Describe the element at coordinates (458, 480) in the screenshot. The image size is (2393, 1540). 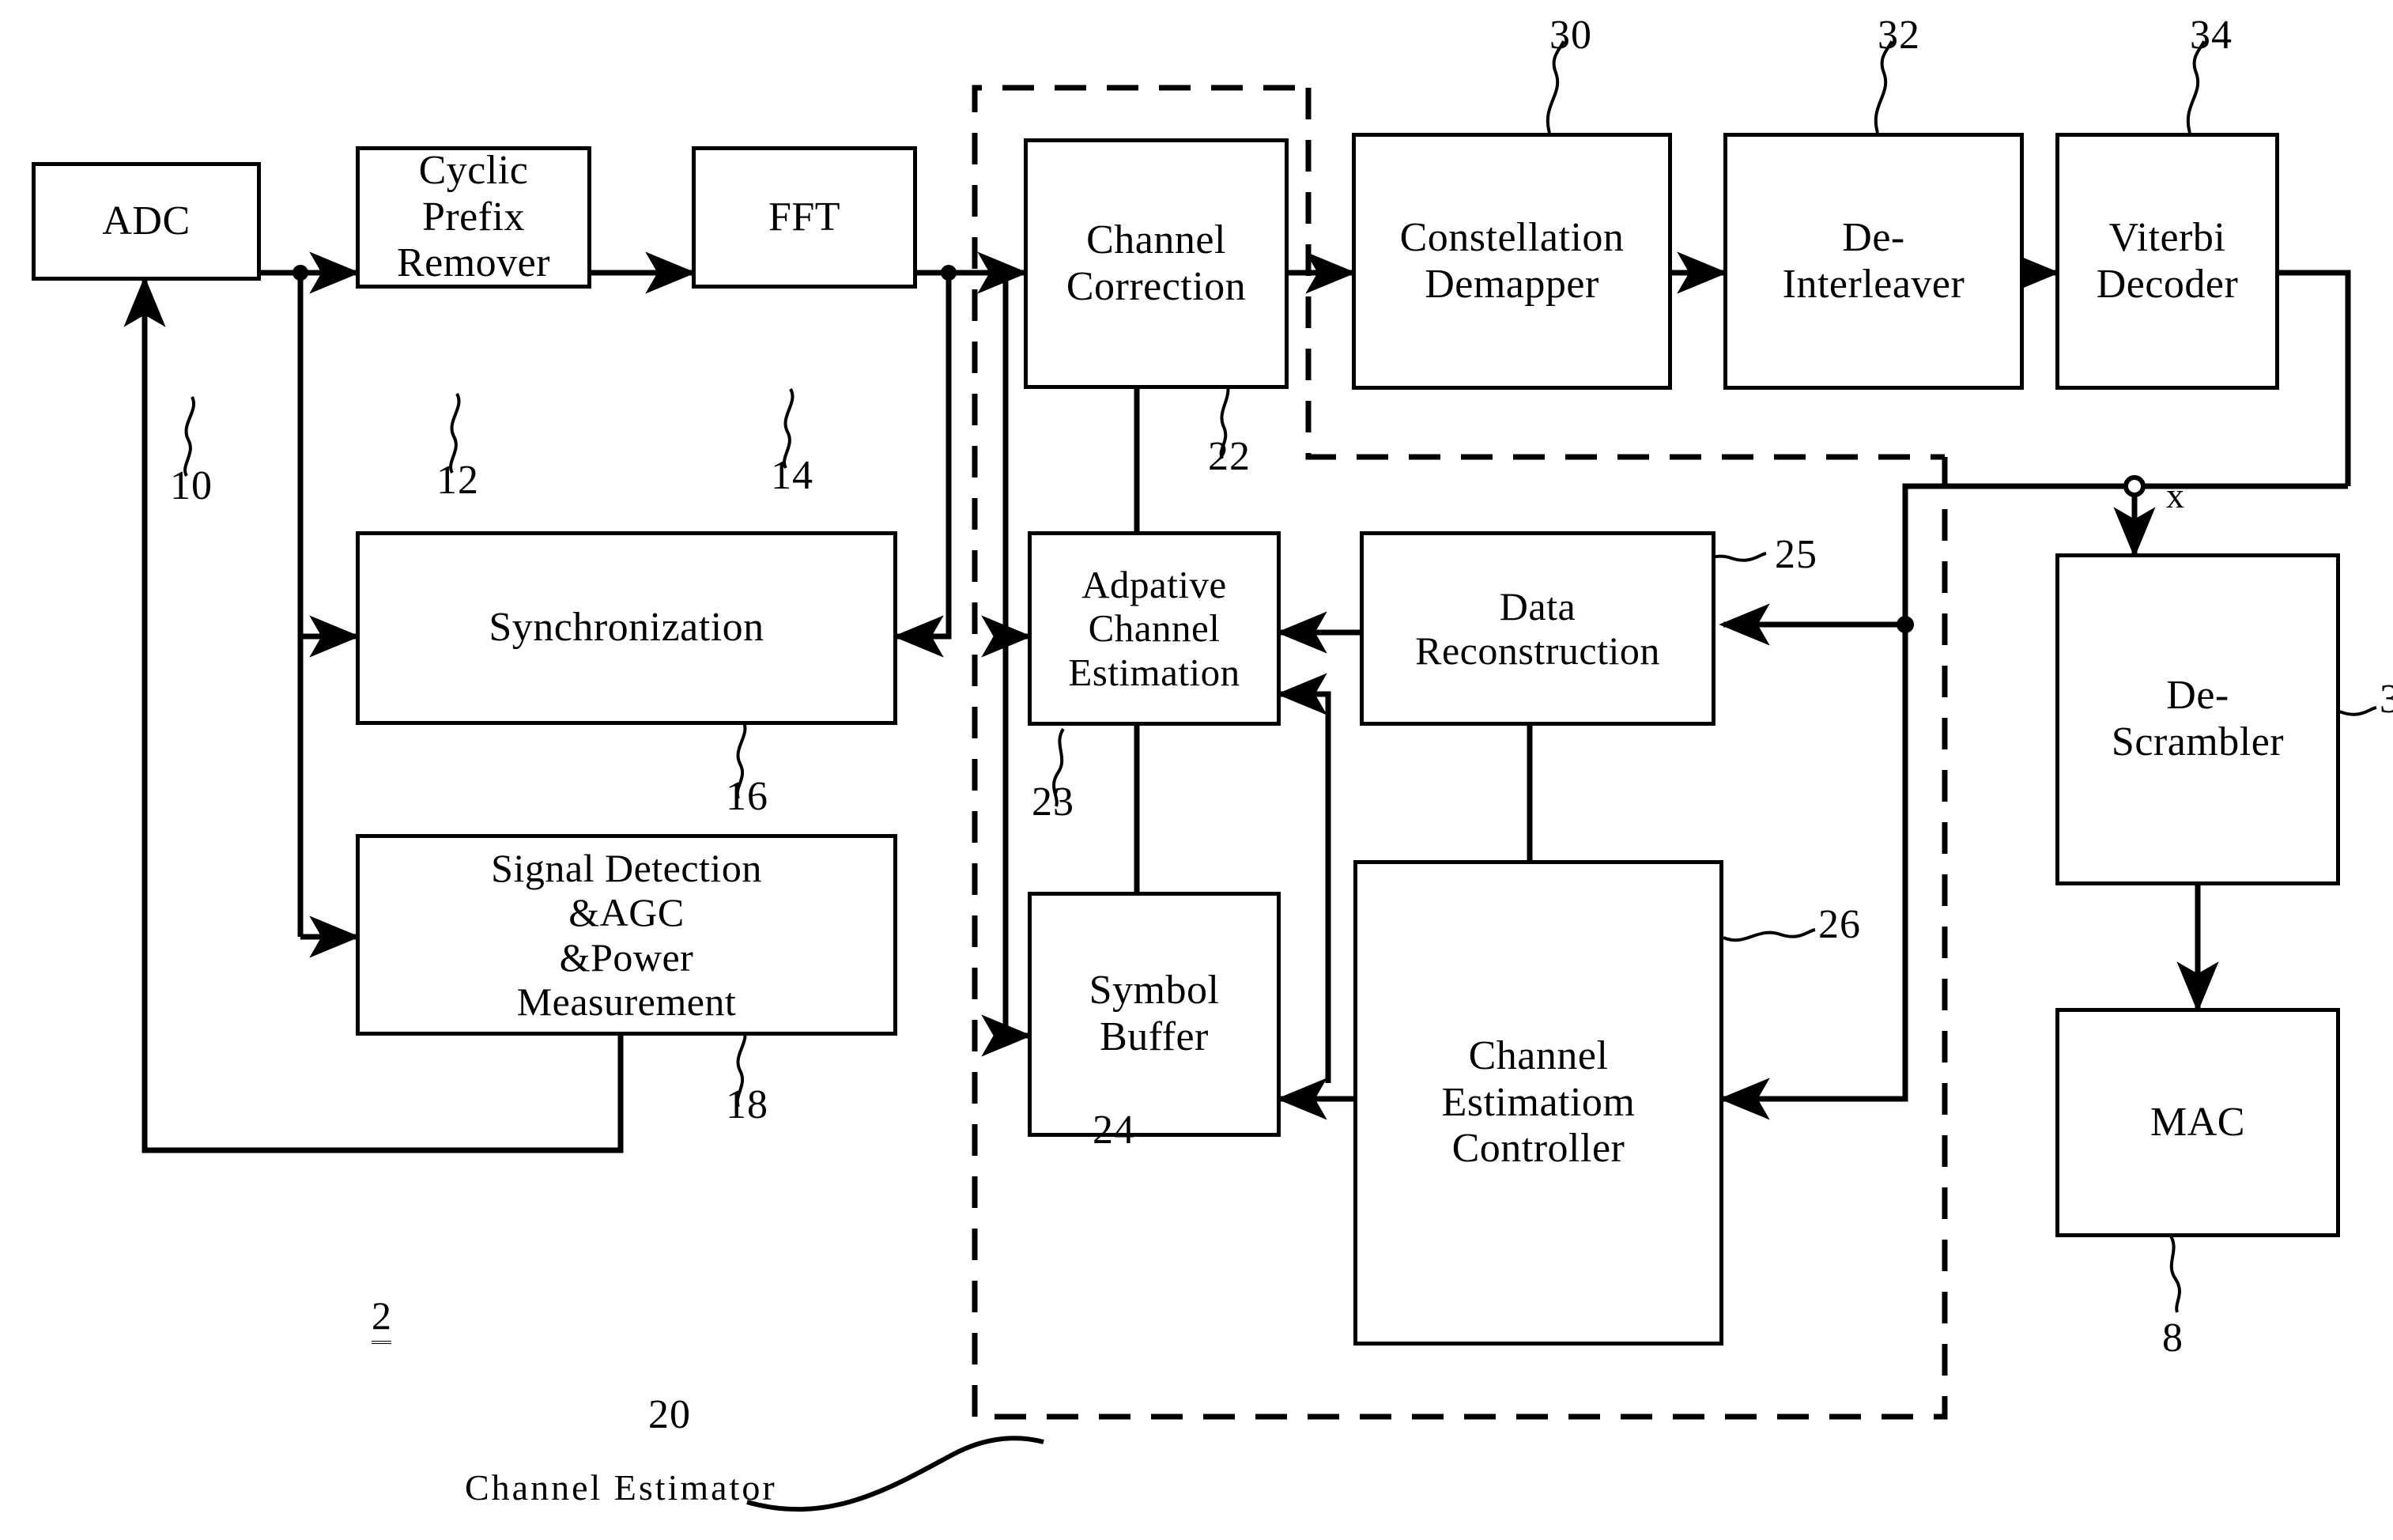
I see `ref-12: 12` at that location.